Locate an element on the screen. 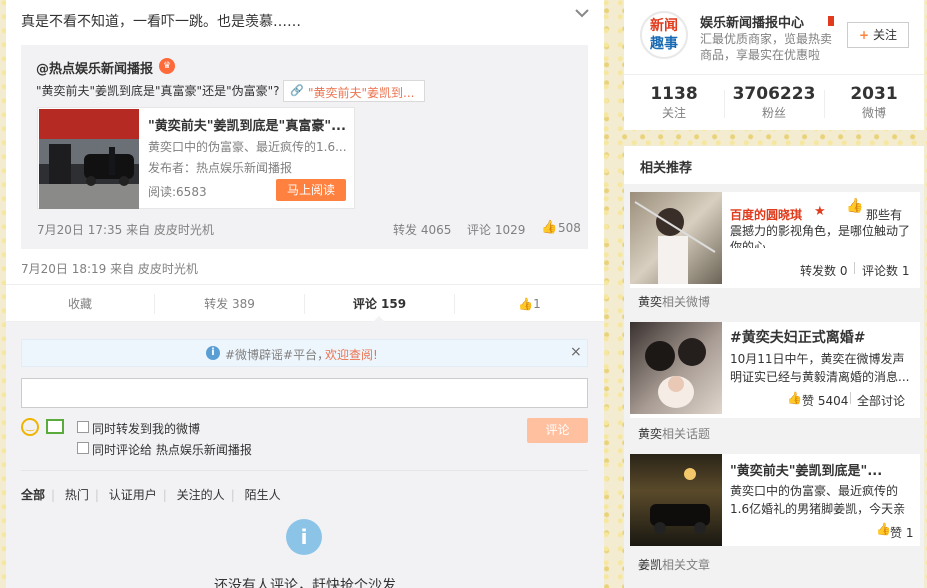 This screenshot has height=588, width=927. filter-strangers: 陌生人 is located at coordinates (263, 495).